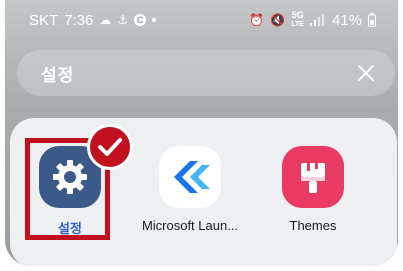 This screenshot has height=271, width=403. What do you see at coordinates (278, 20) in the screenshot?
I see `mute-icon: 🔇` at bounding box center [278, 20].